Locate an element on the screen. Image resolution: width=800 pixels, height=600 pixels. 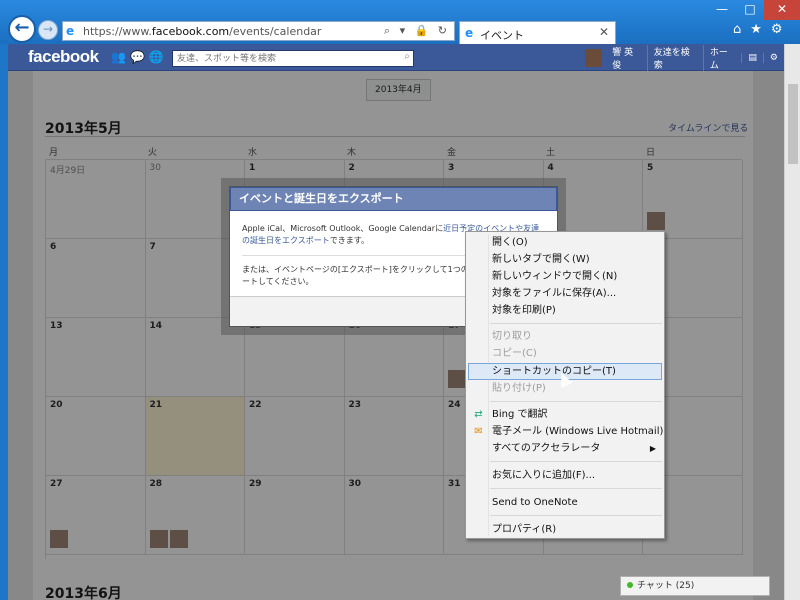
header-right-nav: 響 英俊 友達を検索 ホーム ▤ ⚙ is located at coordinates (684, 57).